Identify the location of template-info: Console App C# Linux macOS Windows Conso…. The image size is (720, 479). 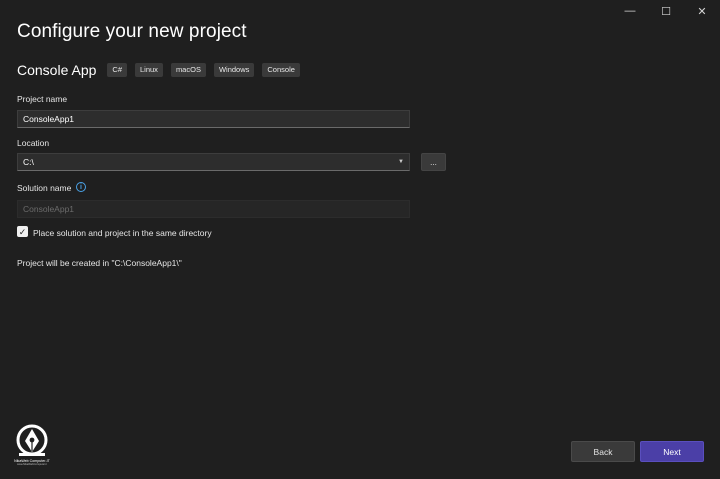
(162, 70).